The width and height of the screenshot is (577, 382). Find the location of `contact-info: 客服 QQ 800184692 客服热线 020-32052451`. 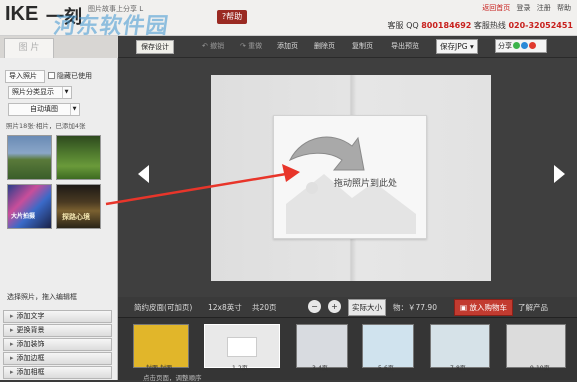

contact-info: 客服 QQ 800184692 客服热线 020-32052451 is located at coordinates (480, 25).